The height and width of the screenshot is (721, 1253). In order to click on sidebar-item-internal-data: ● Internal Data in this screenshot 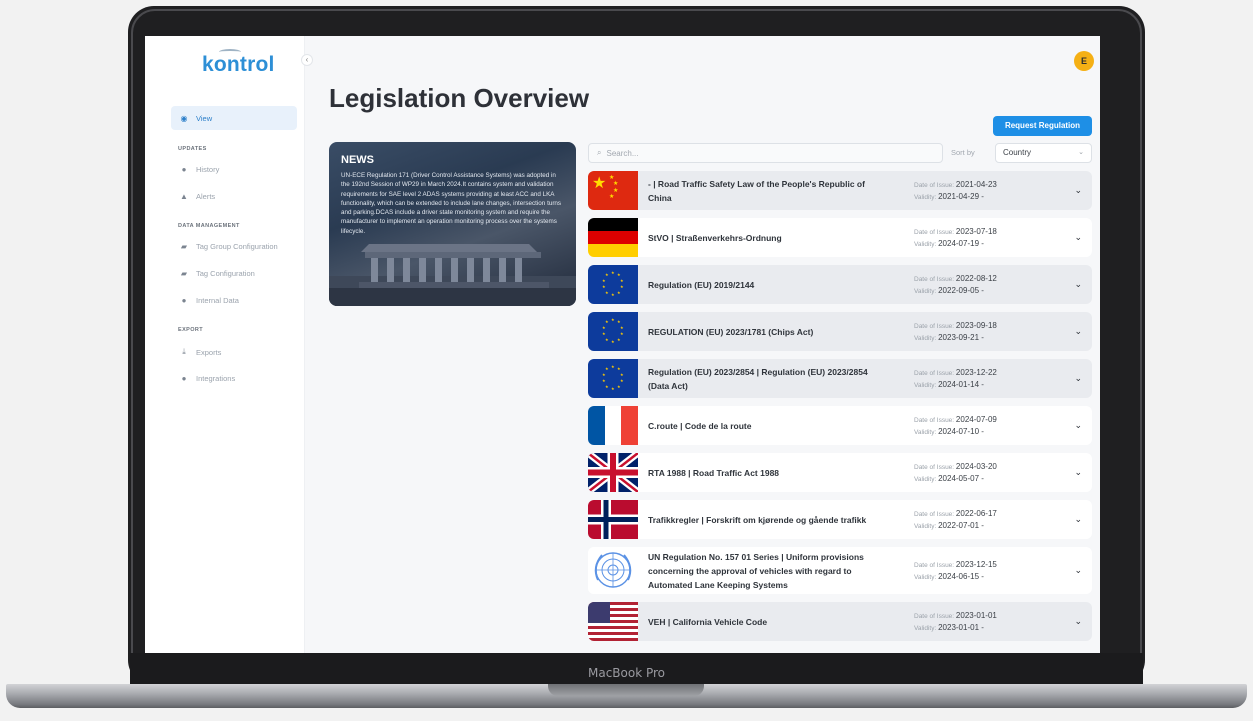, I will do `click(234, 300)`.